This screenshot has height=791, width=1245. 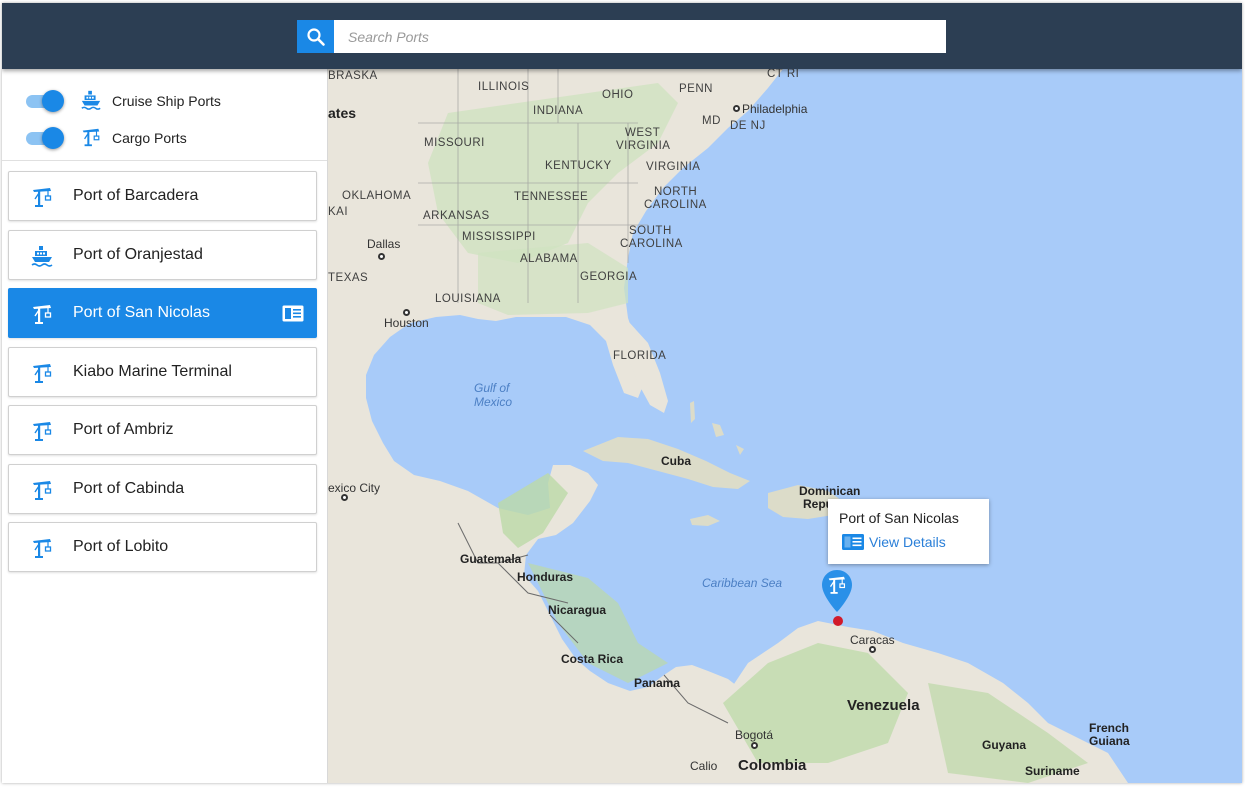 What do you see at coordinates (837, 591) in the screenshot?
I see `map-marker-pin` at bounding box center [837, 591].